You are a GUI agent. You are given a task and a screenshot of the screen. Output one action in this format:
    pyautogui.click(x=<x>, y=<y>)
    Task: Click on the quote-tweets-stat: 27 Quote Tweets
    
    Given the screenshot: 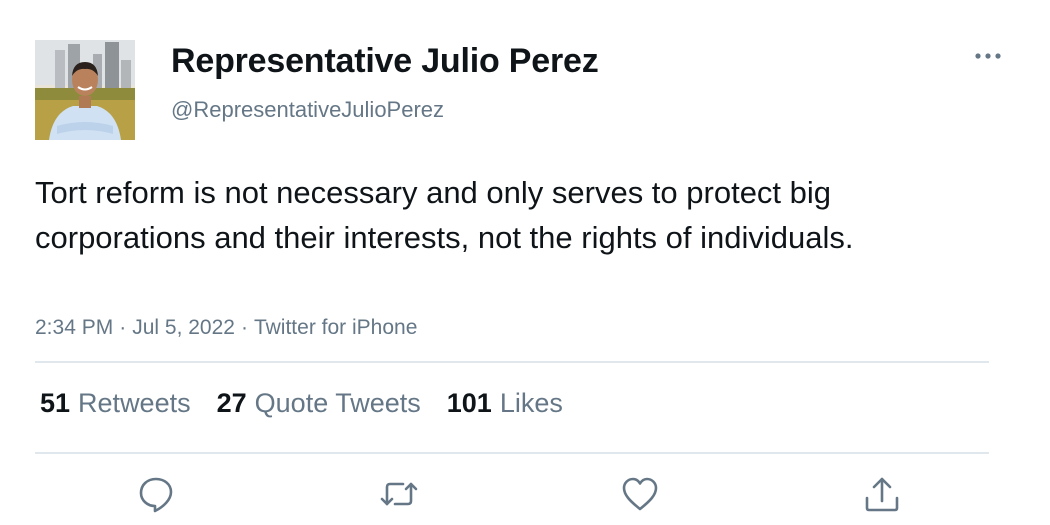 What is the action you would take?
    pyautogui.click(x=319, y=403)
    